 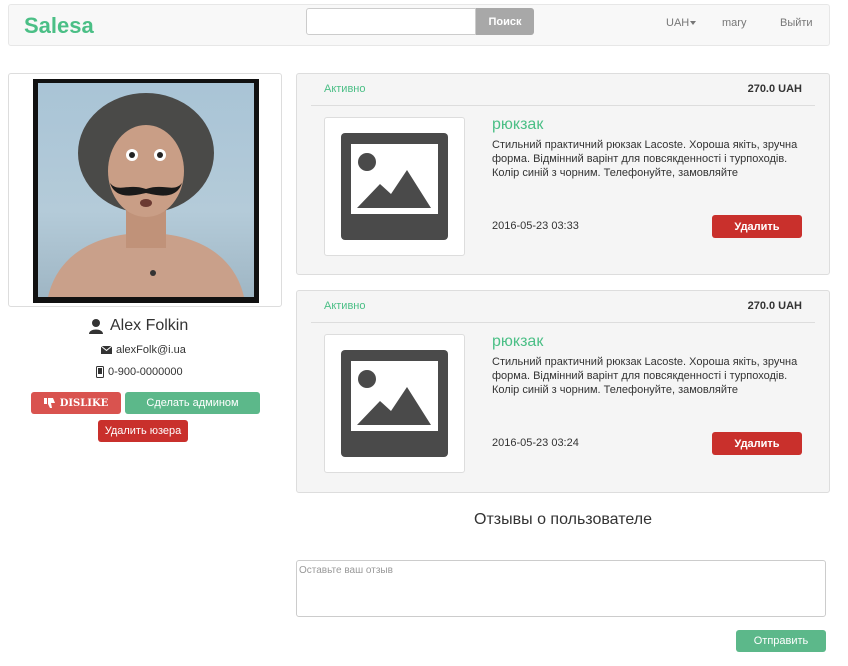 I want to click on profile-photo-frame, so click(x=145, y=190).